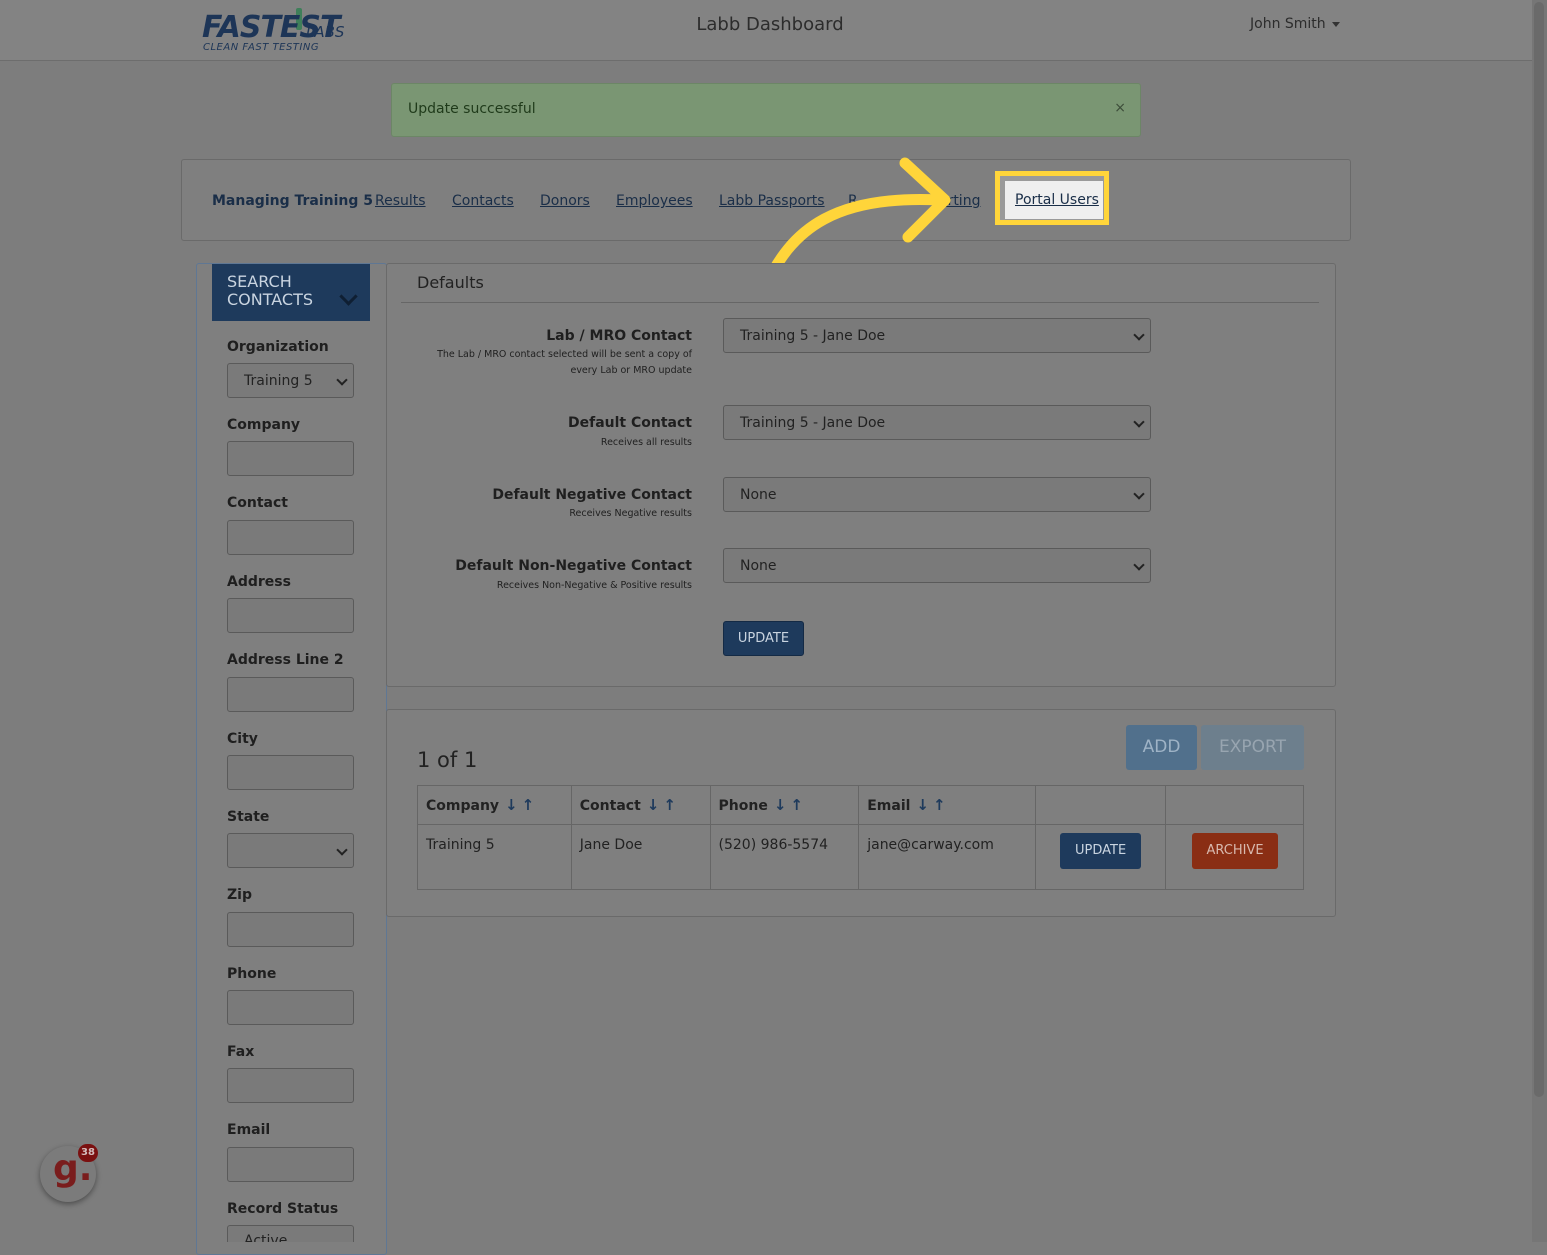 This screenshot has width=1547, height=1255. Describe the element at coordinates (889, 806) in the screenshot. I see `column-label: Email` at that location.